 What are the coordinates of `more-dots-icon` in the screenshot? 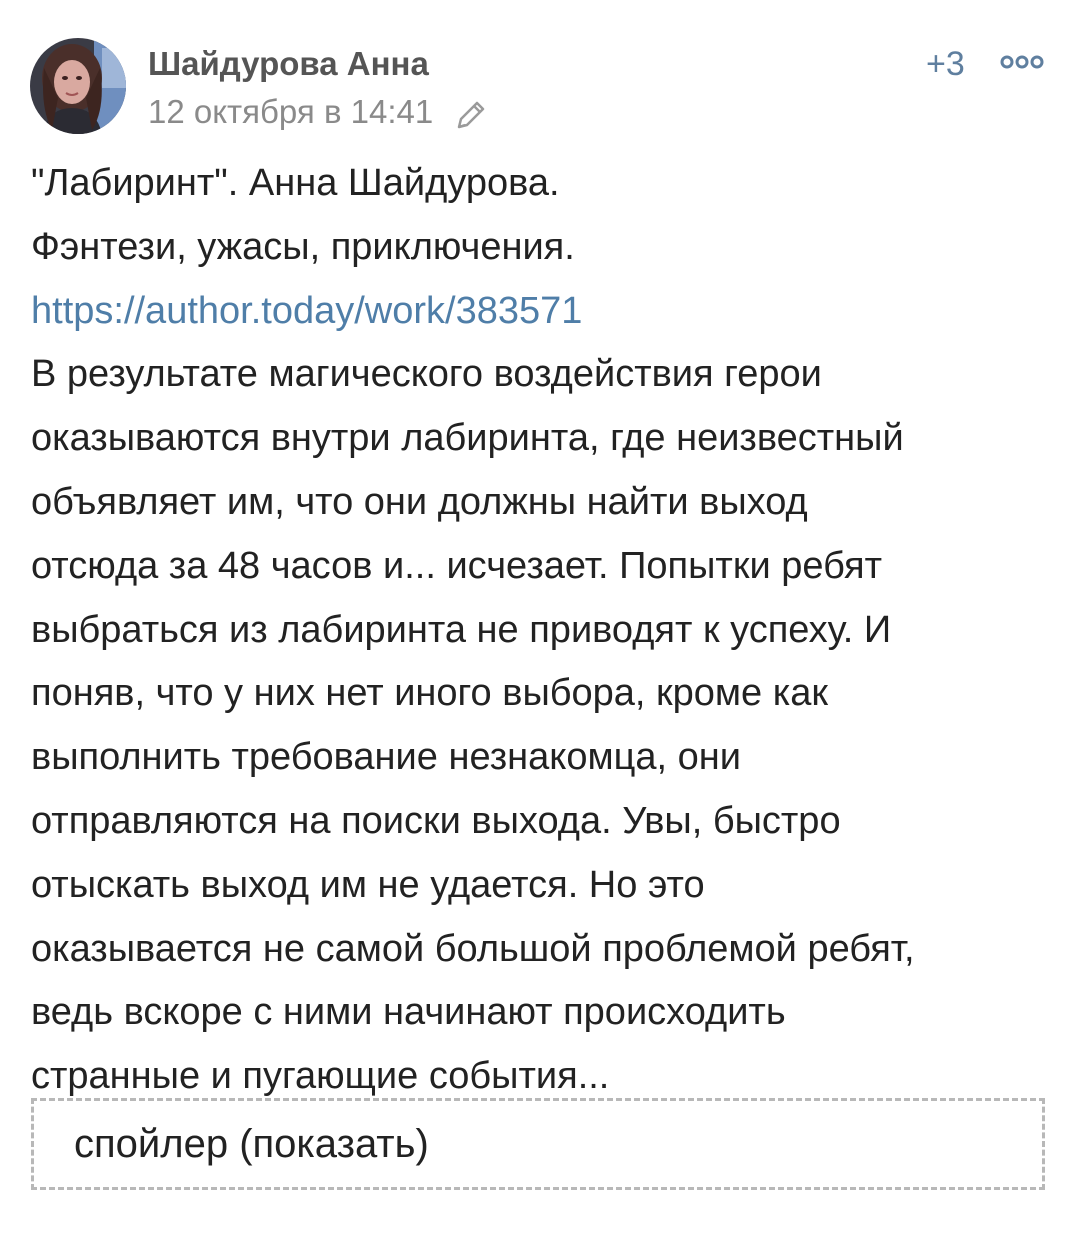 It's located at (1022, 62).